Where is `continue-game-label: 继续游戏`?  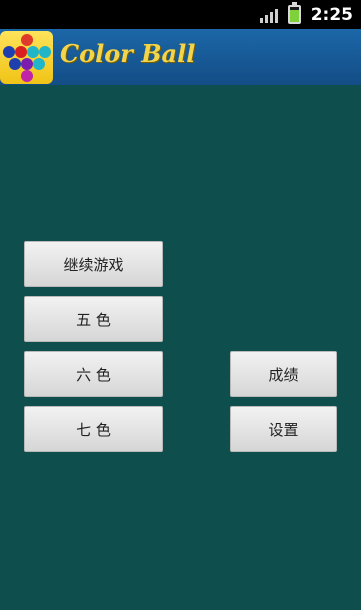
continue-game-label: 继续游戏 is located at coordinates (93, 264).